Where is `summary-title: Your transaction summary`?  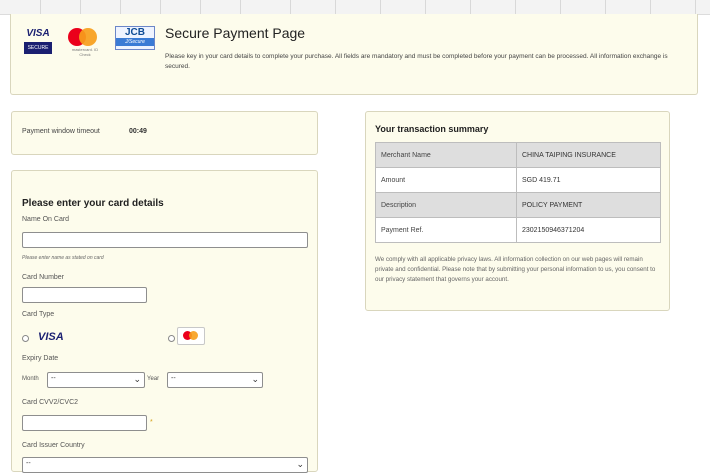 summary-title: Your transaction summary is located at coordinates (432, 129).